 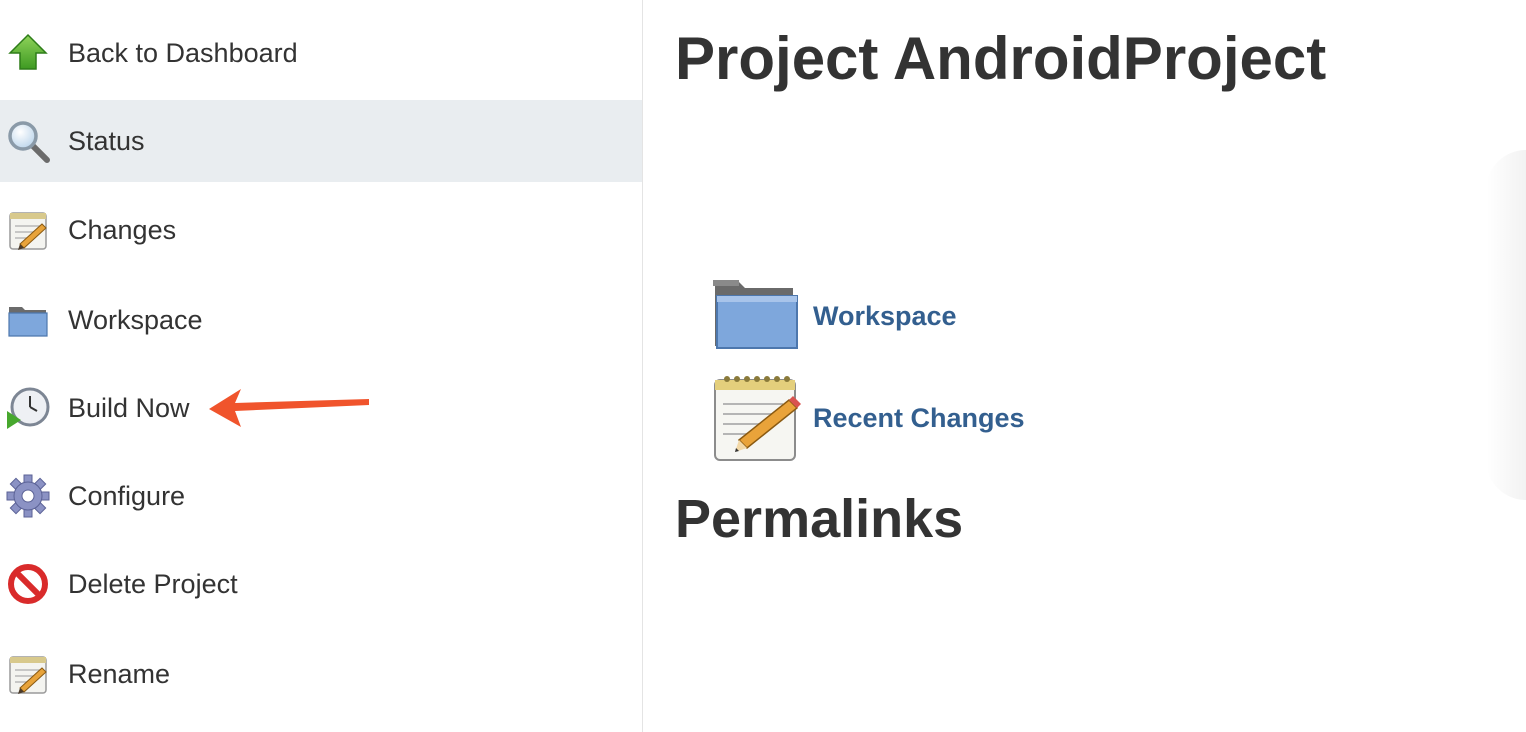 I want to click on gear-icon, so click(x=28, y=496).